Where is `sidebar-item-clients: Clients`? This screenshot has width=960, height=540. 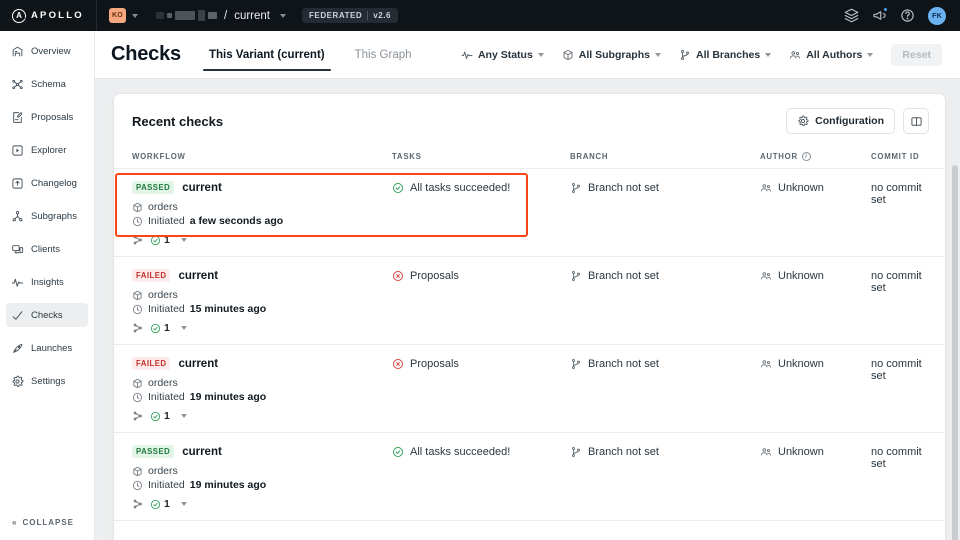
sidebar-item-clients: Clients is located at coordinates (47, 249).